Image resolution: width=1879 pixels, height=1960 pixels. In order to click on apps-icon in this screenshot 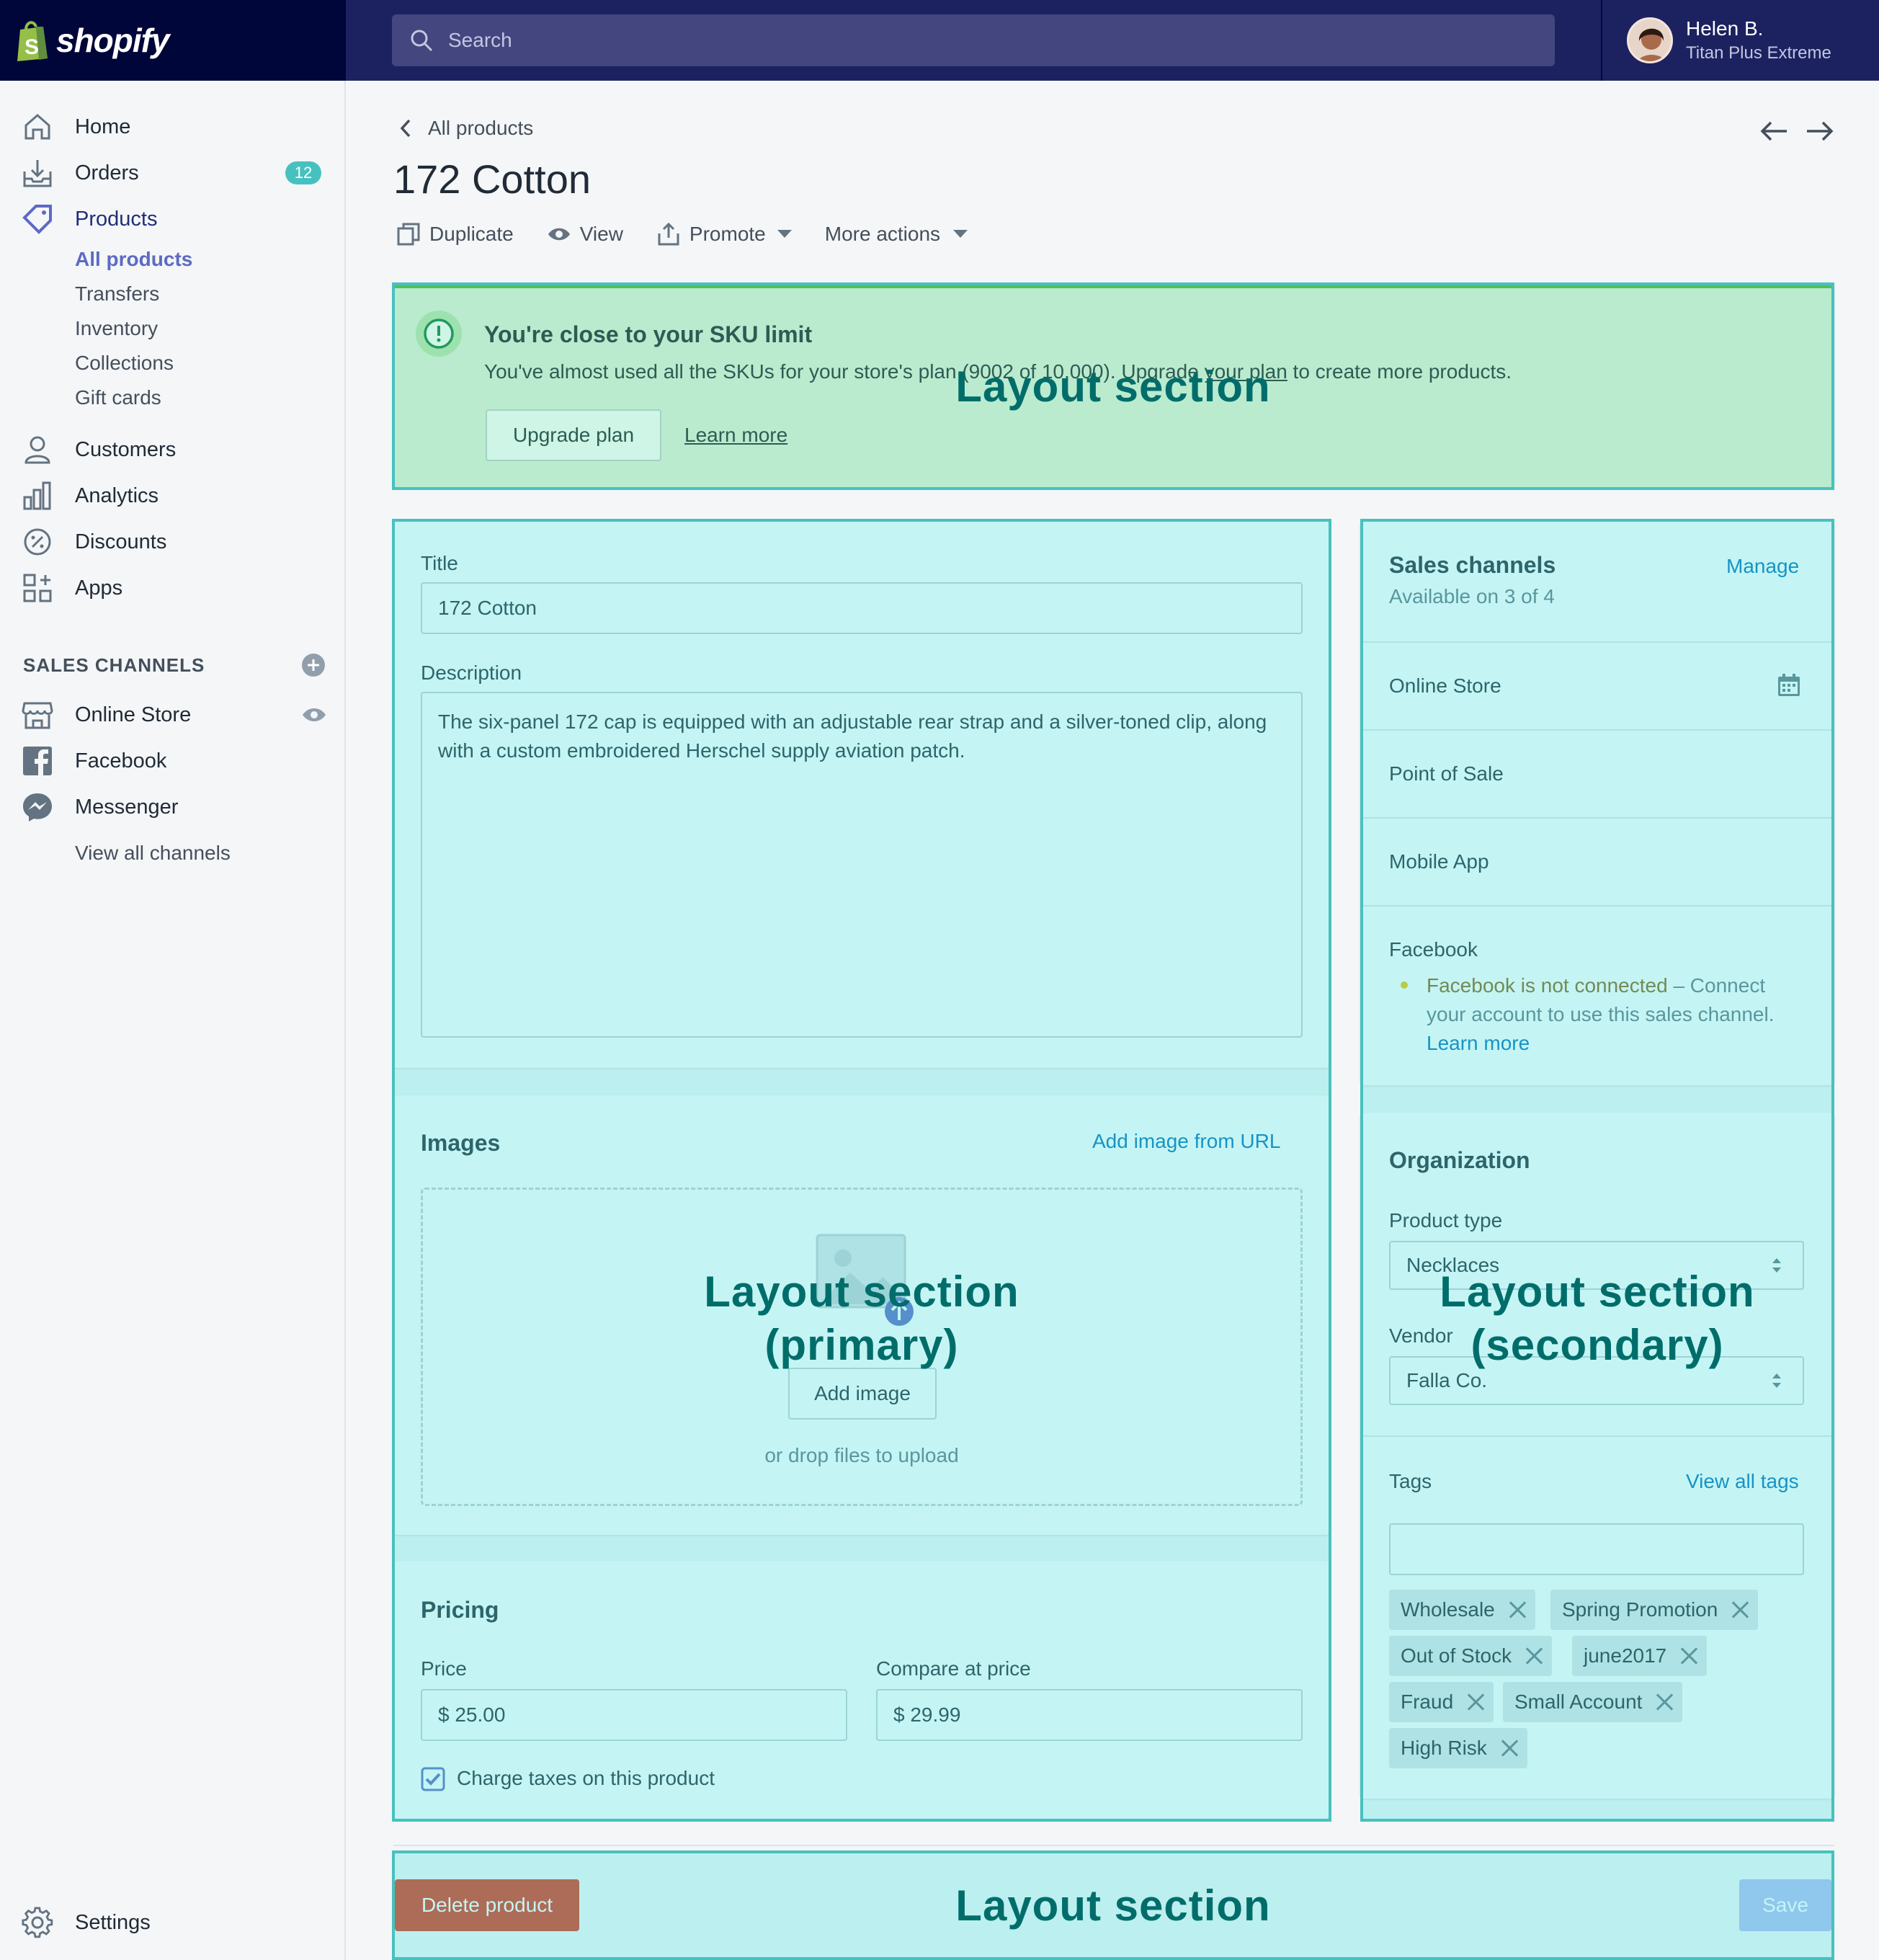, I will do `click(37, 588)`.